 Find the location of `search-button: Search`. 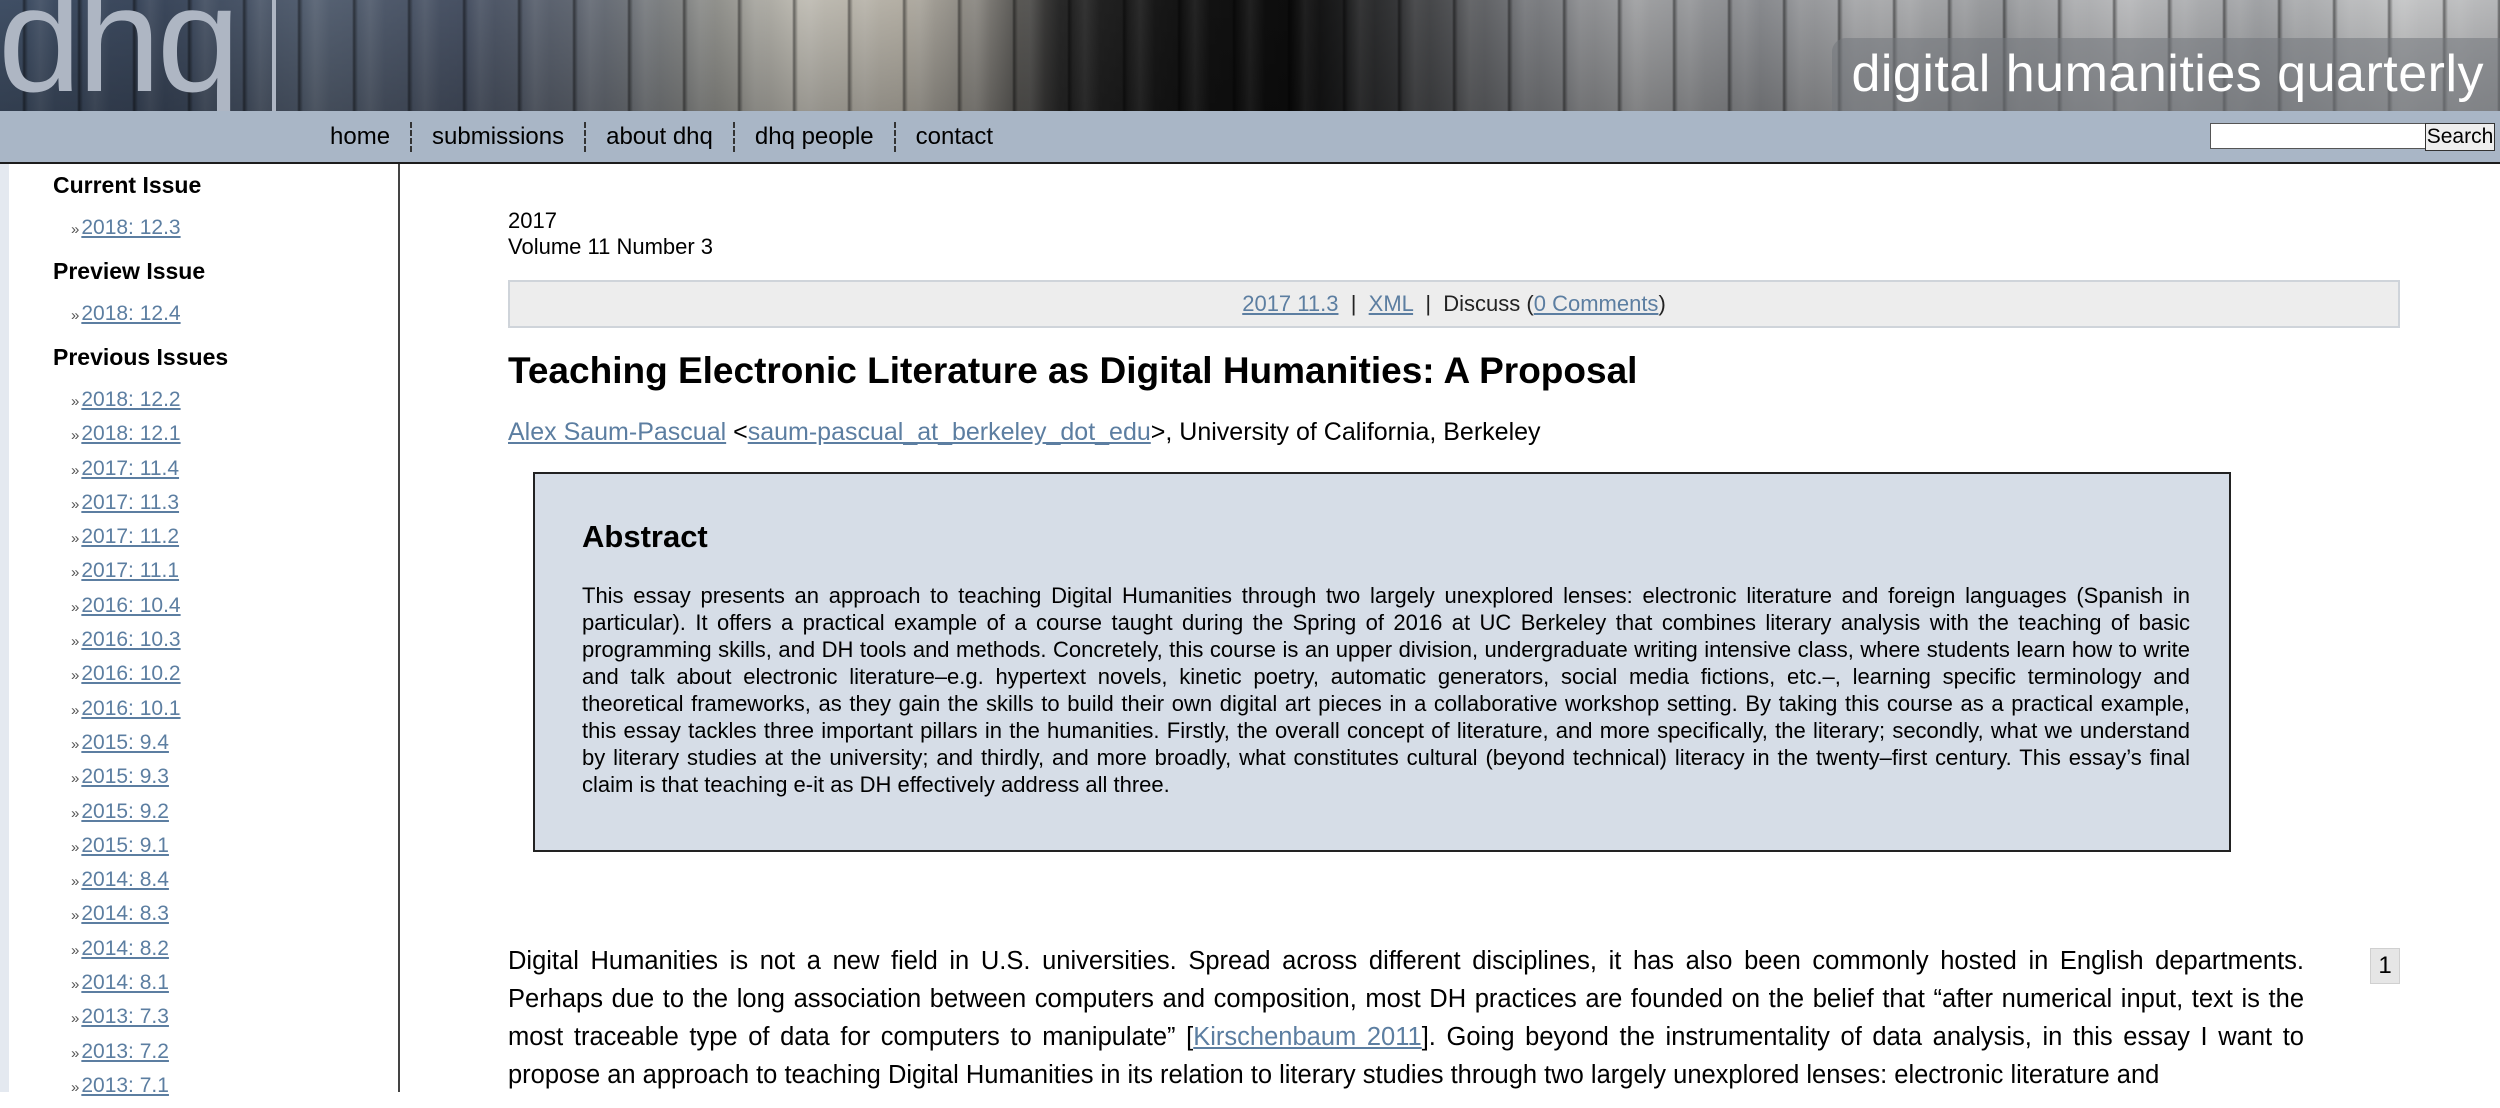

search-button: Search is located at coordinates (2460, 137).